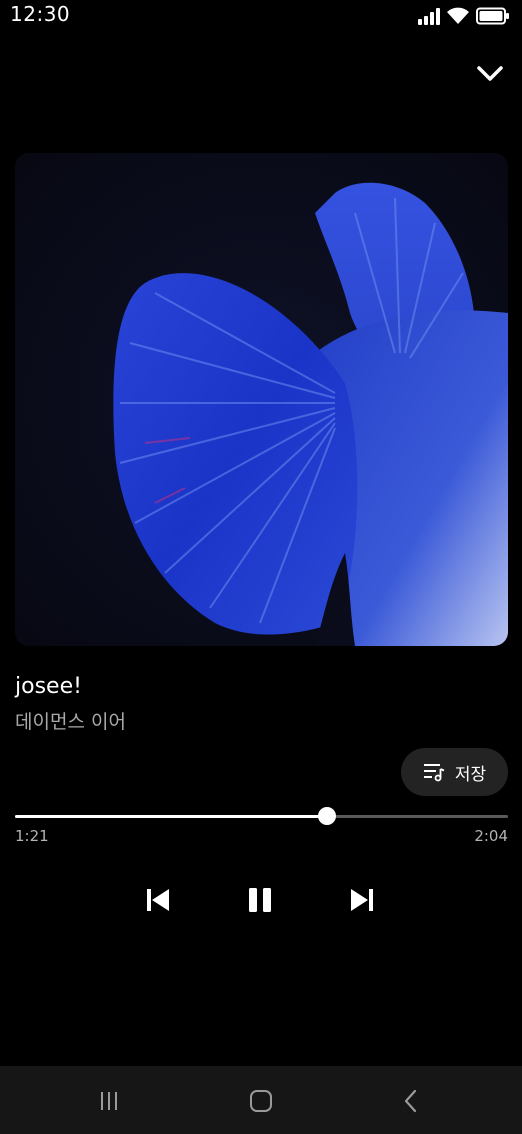  Describe the element at coordinates (458, 16) in the screenshot. I see `wifi-icon` at that location.